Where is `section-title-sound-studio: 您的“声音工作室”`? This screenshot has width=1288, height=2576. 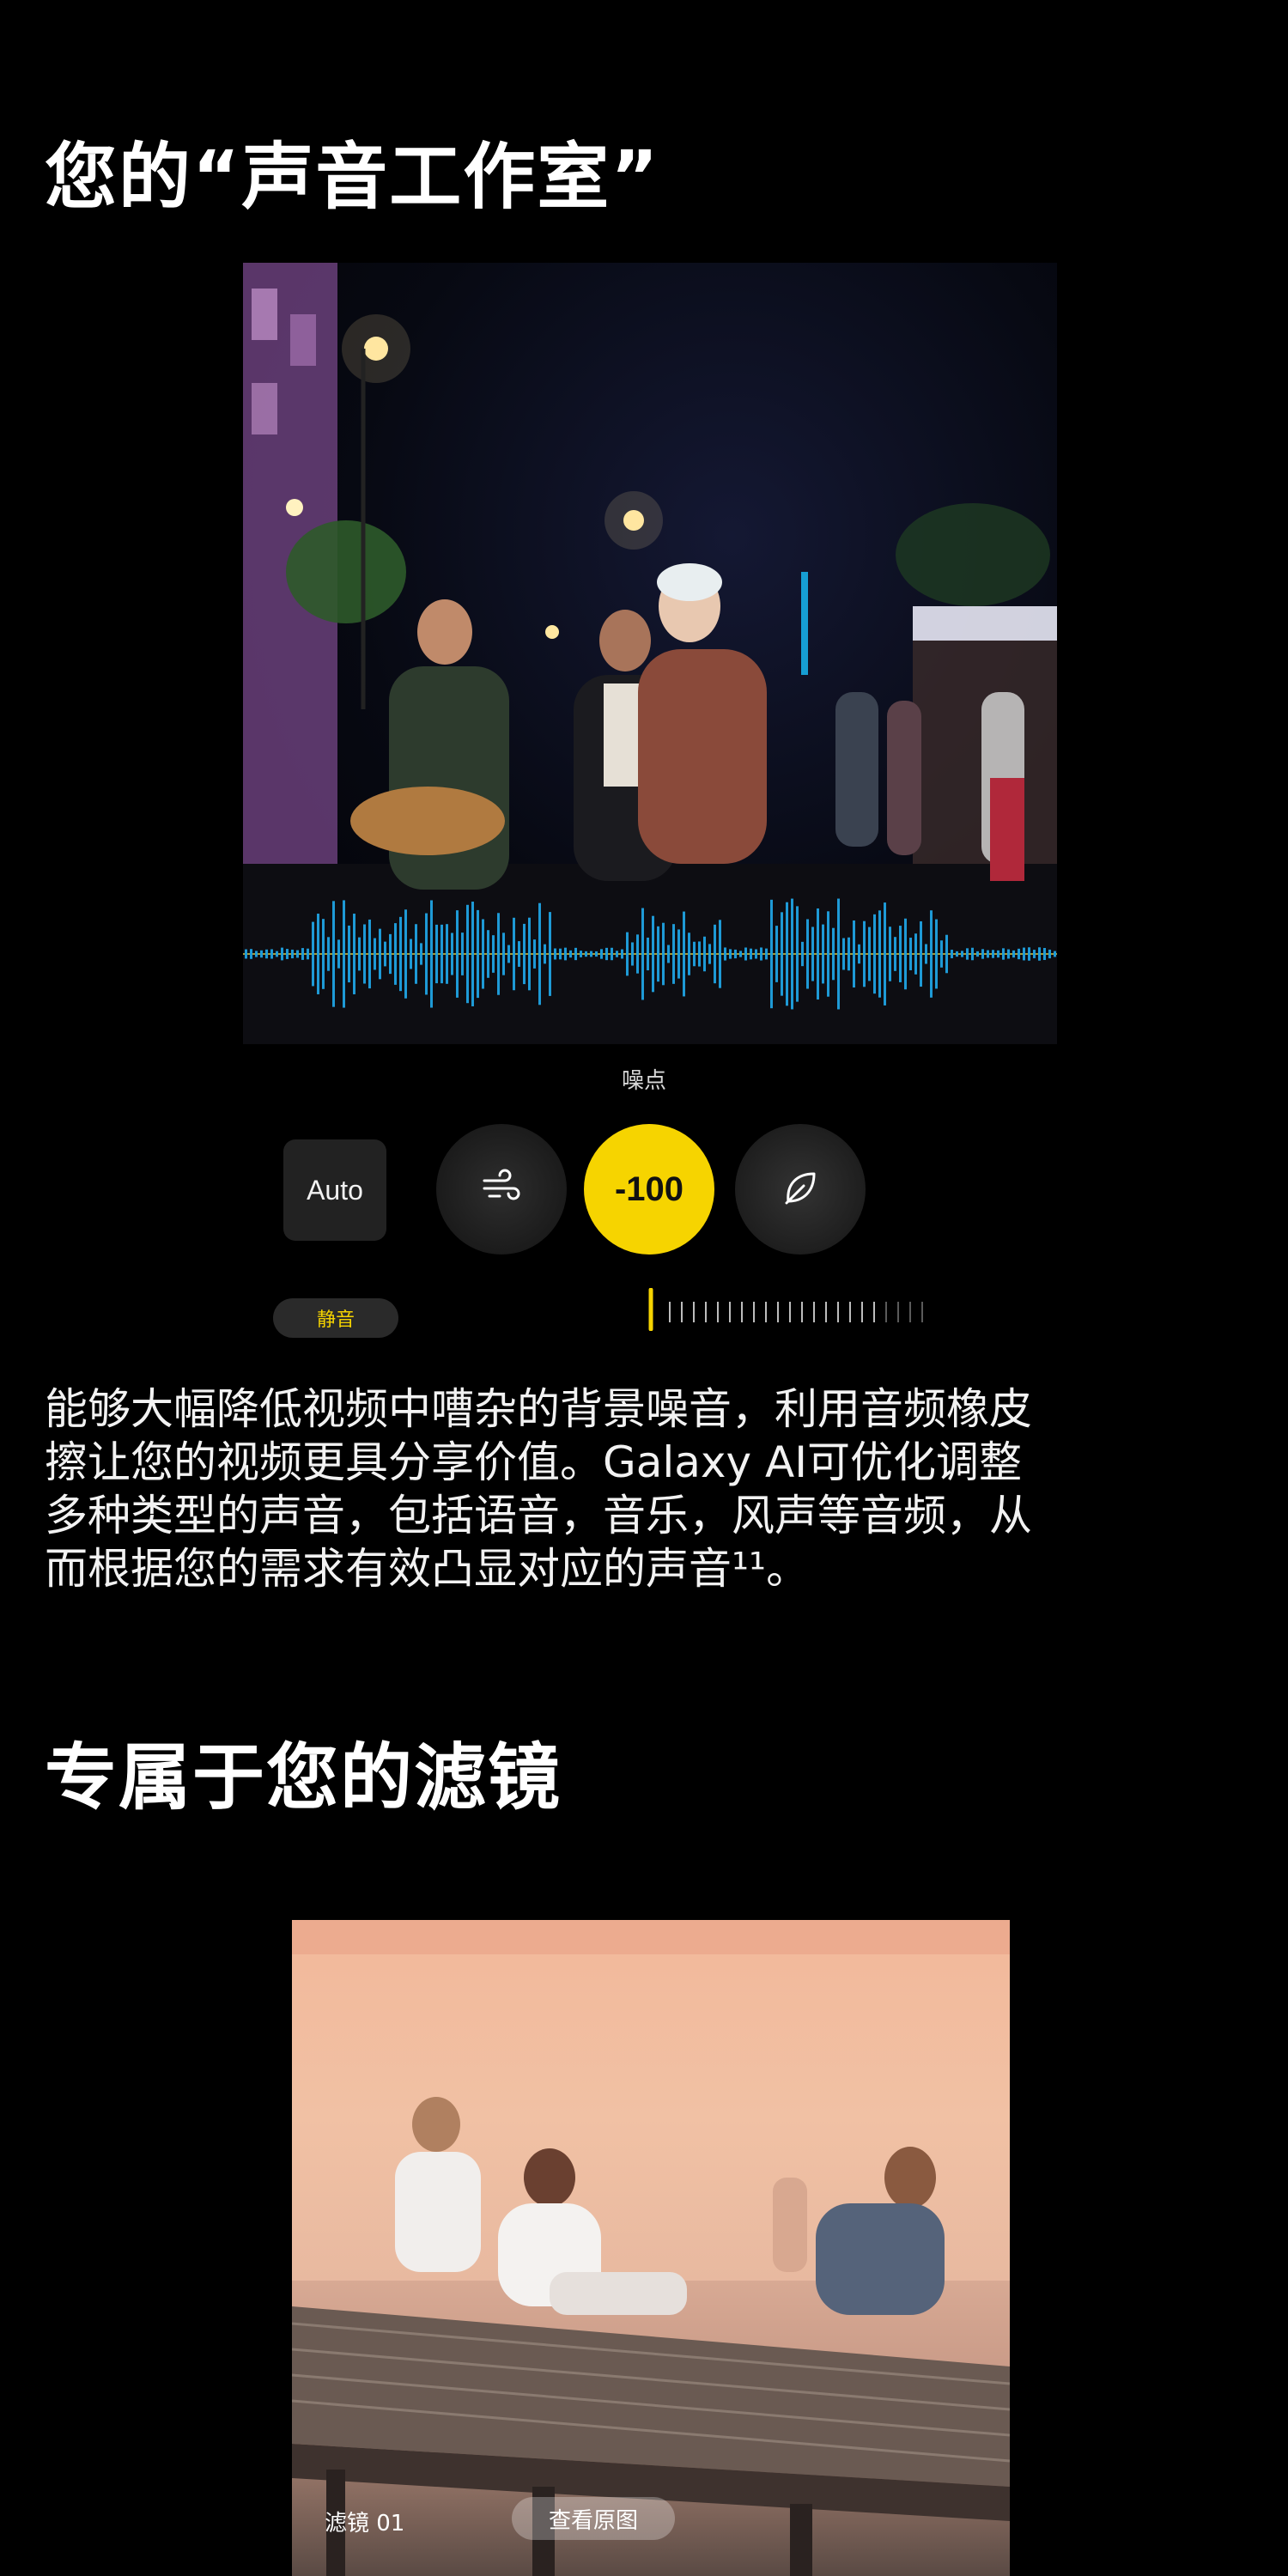
section-title-sound-studio: 您的“声音工作室” is located at coordinates (353, 177).